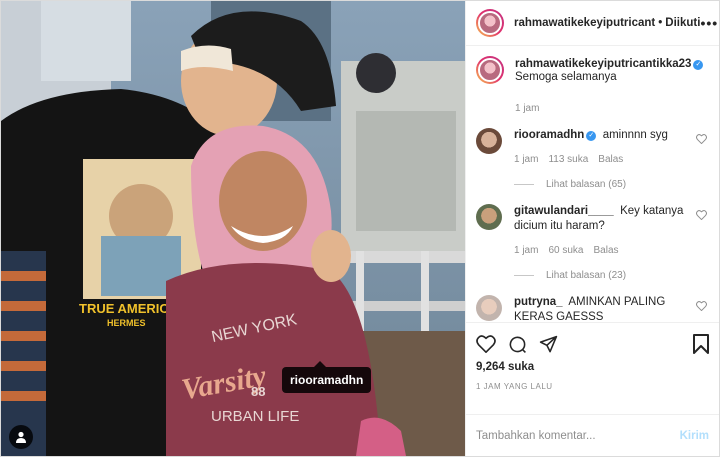 This screenshot has width=720, height=457. I want to click on comment-bubble-icon, so click(517, 344).